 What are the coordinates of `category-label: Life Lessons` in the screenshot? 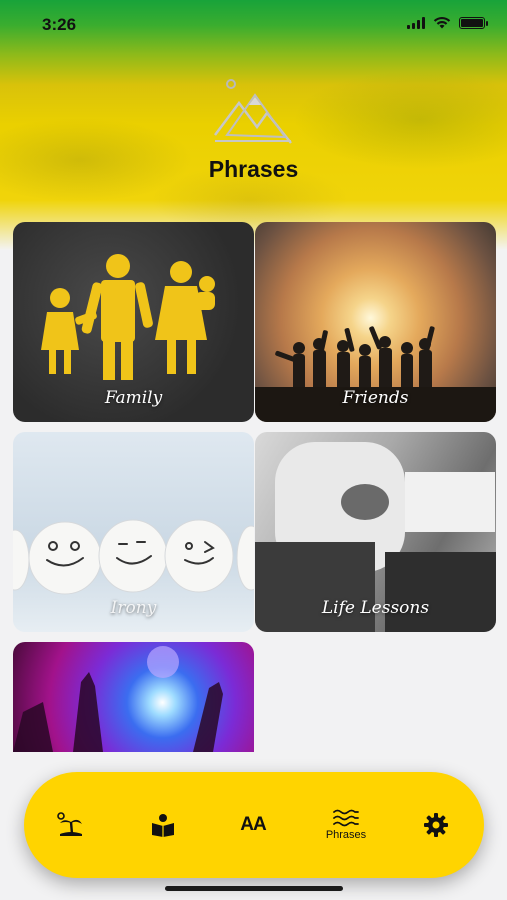 It's located at (375, 608).